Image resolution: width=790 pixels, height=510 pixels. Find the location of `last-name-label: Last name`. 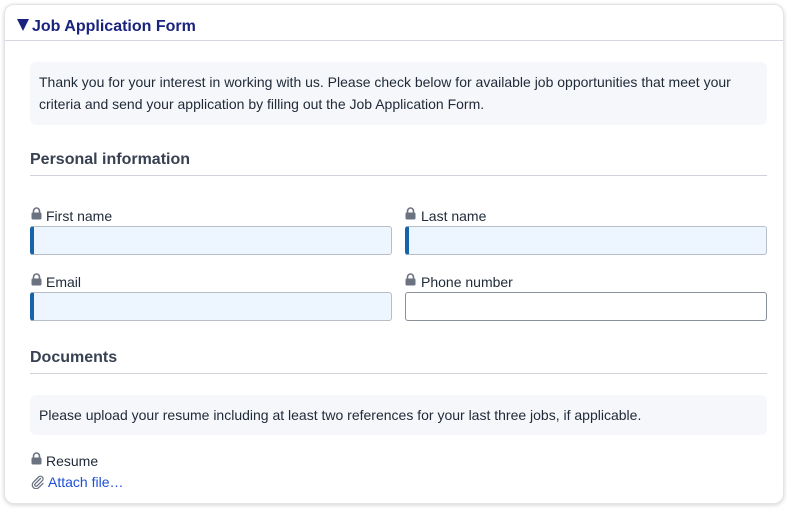

last-name-label: Last name is located at coordinates (454, 216).